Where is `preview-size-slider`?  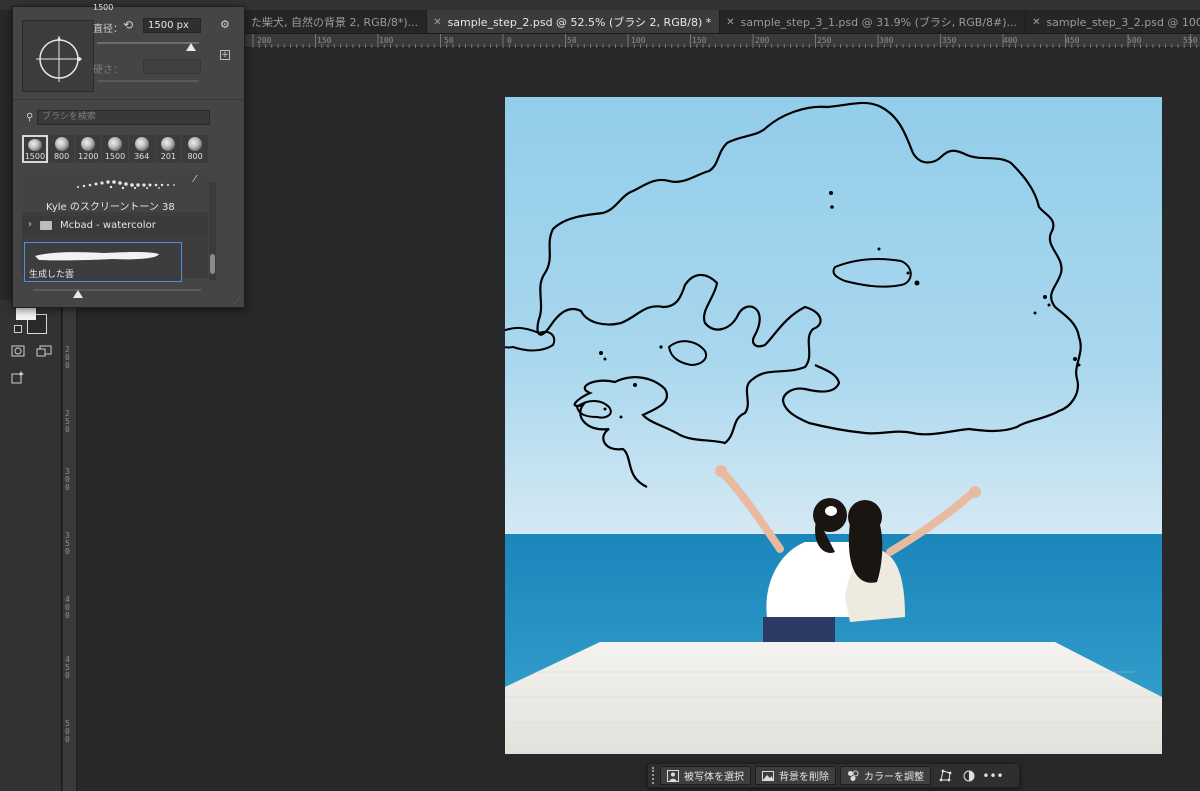 preview-size-slider is located at coordinates (117, 290).